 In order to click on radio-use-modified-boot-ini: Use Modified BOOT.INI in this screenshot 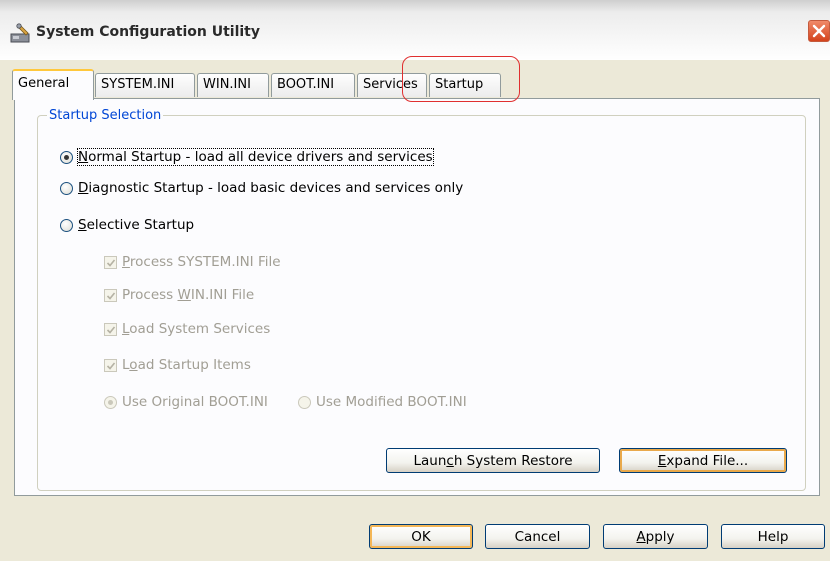, I will do `click(382, 402)`.